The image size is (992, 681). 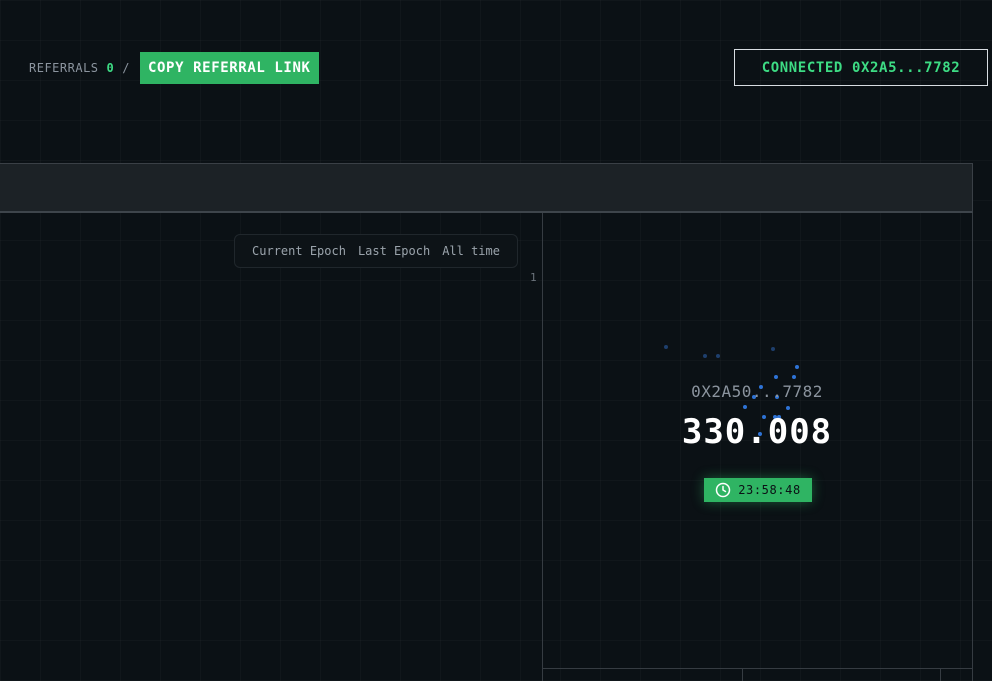 What do you see at coordinates (299, 251) in the screenshot?
I see `tab-current-epoch: Current Epoch` at bounding box center [299, 251].